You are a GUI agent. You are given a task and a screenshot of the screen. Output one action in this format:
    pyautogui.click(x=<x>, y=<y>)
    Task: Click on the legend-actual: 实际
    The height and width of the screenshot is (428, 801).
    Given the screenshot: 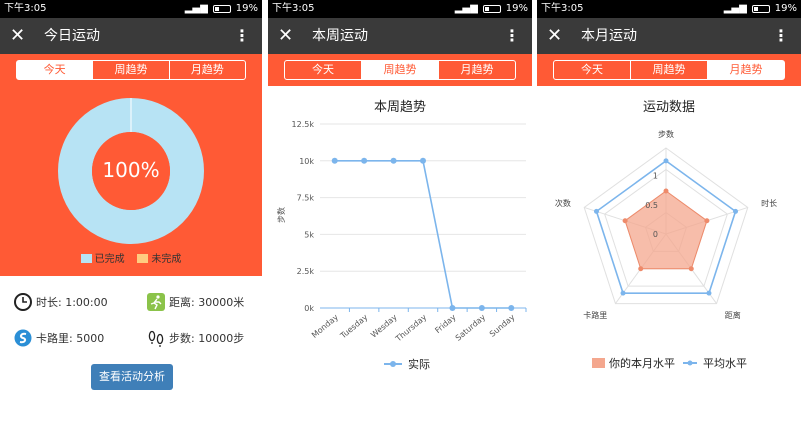 What is the action you would take?
    pyautogui.click(x=419, y=364)
    